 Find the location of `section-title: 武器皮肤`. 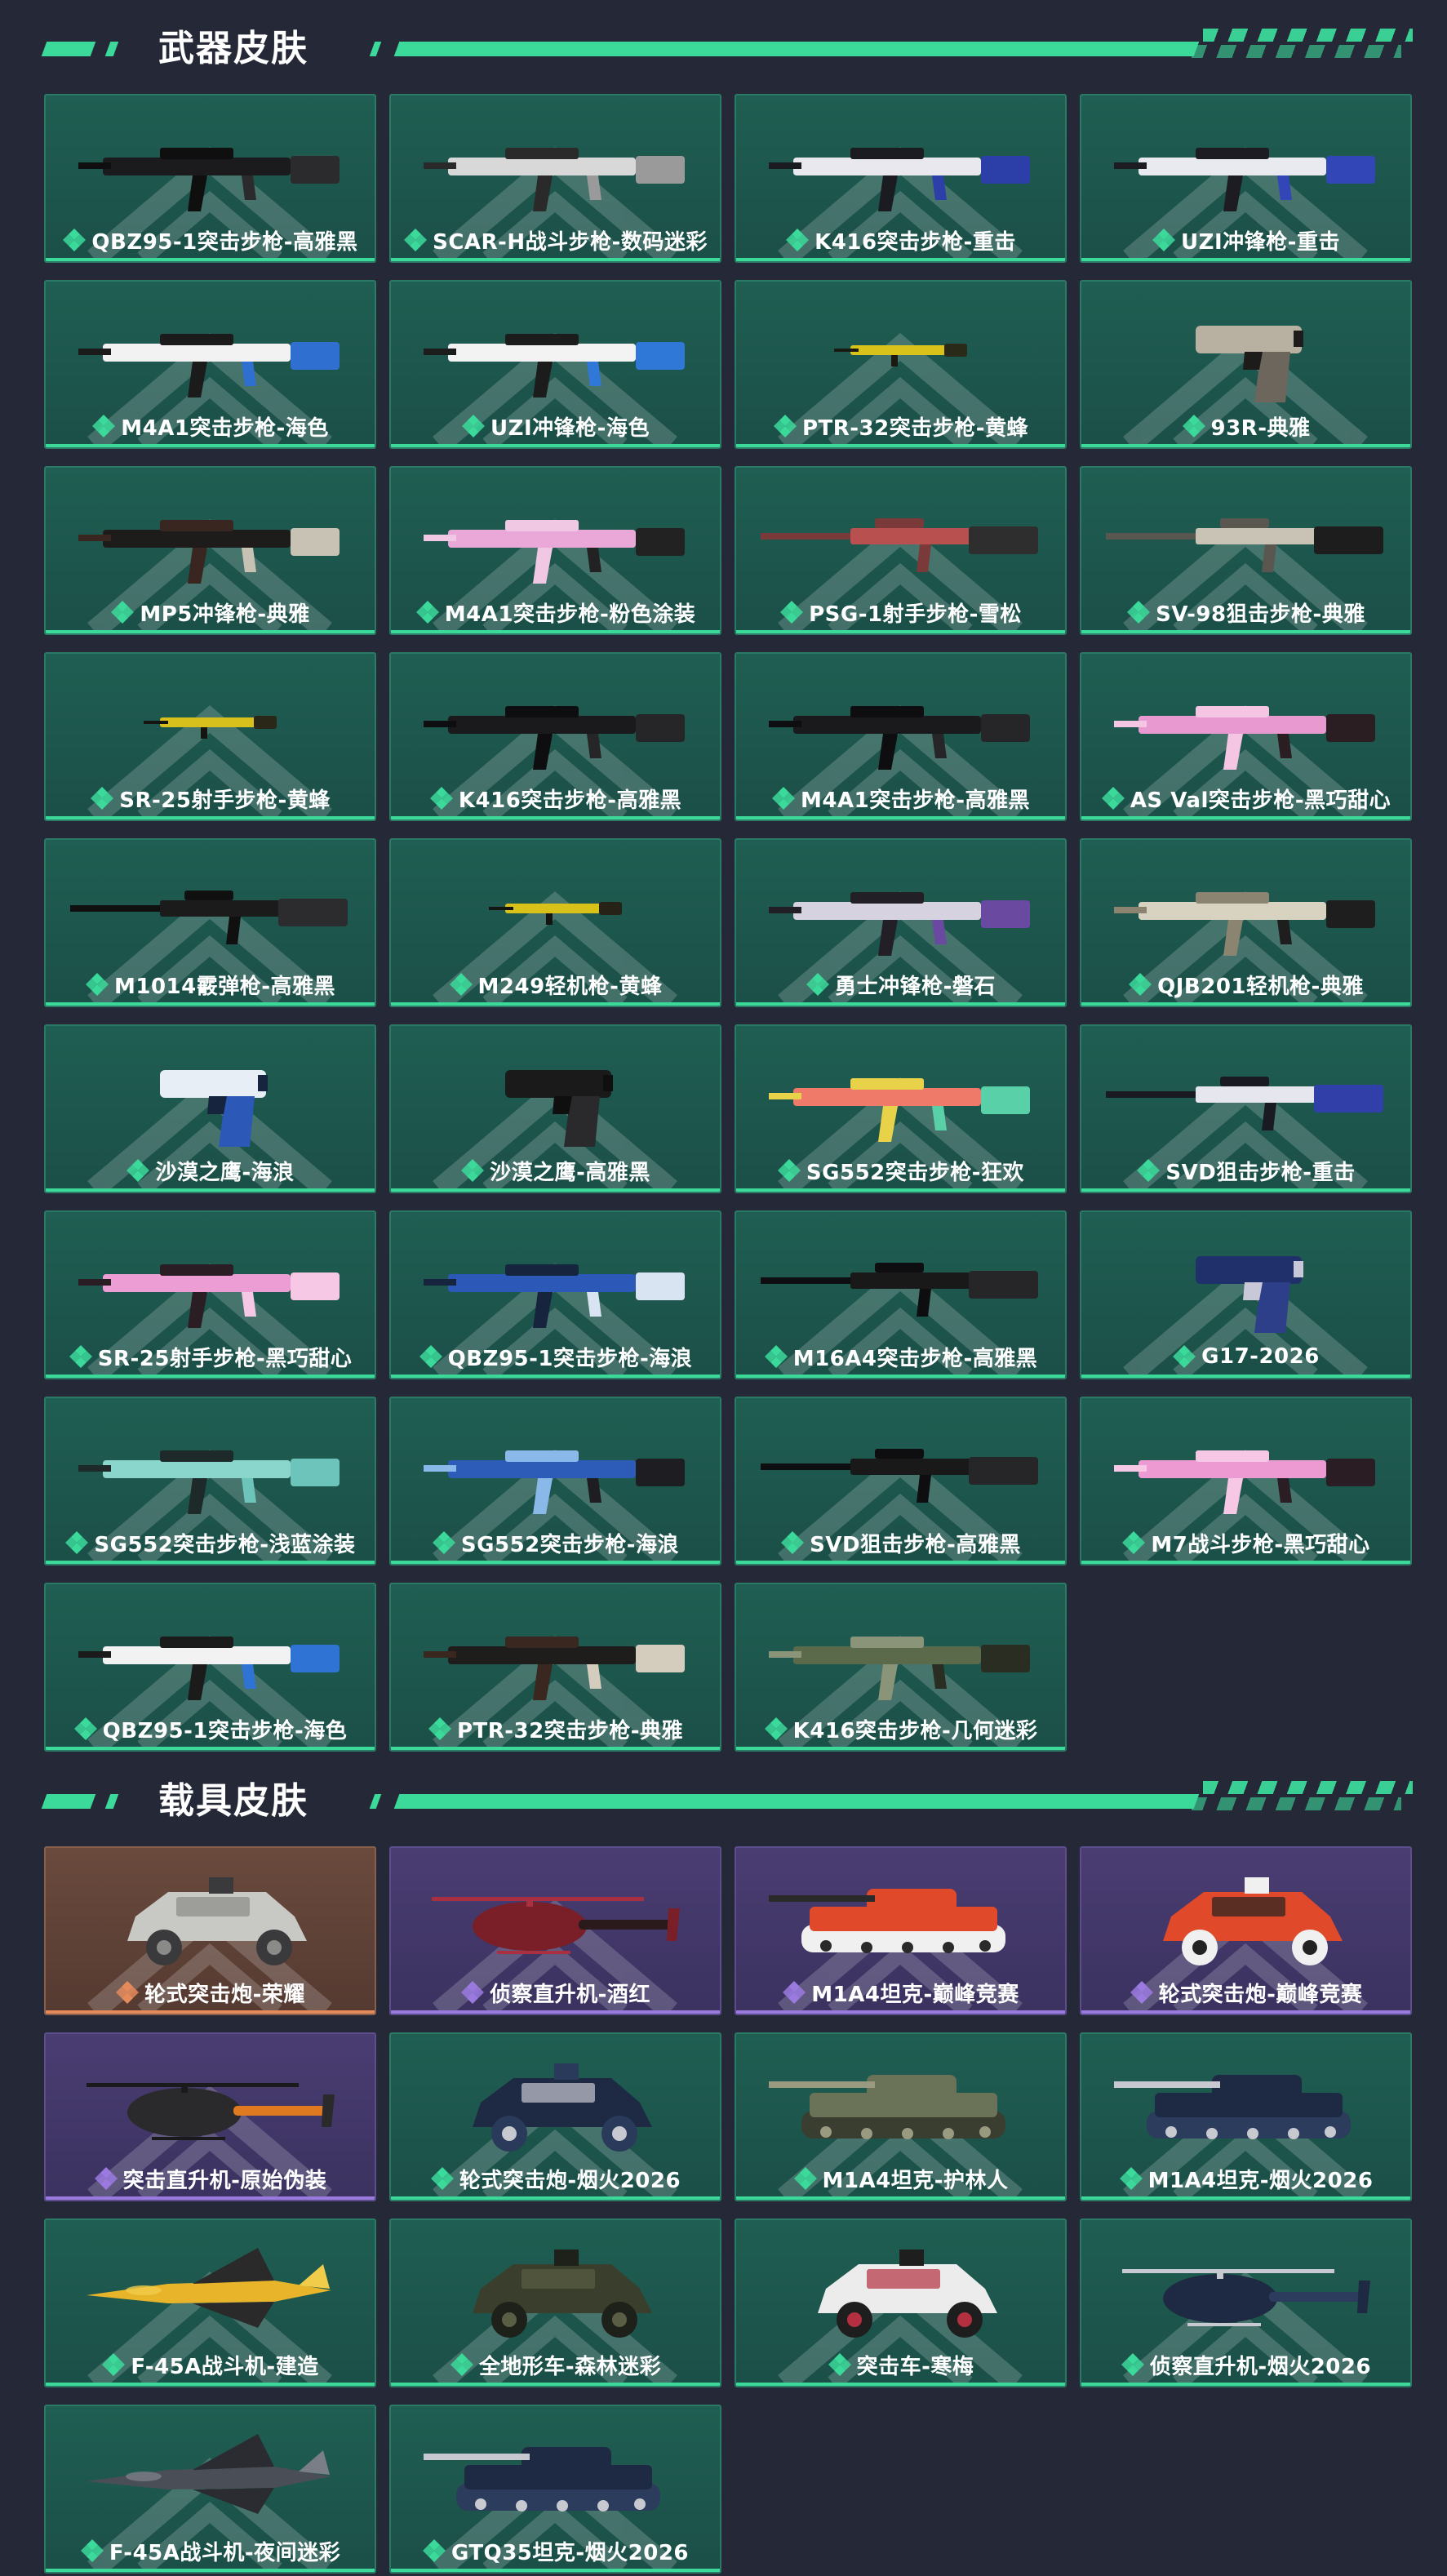

section-title: 武器皮肤 is located at coordinates (233, 48).